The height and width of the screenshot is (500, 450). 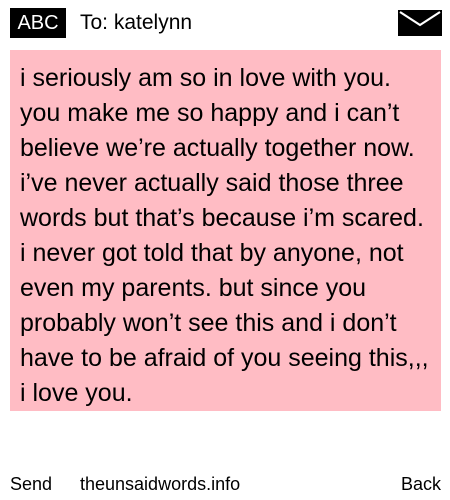 What do you see at coordinates (421, 484) in the screenshot?
I see `back-button: Back` at bounding box center [421, 484].